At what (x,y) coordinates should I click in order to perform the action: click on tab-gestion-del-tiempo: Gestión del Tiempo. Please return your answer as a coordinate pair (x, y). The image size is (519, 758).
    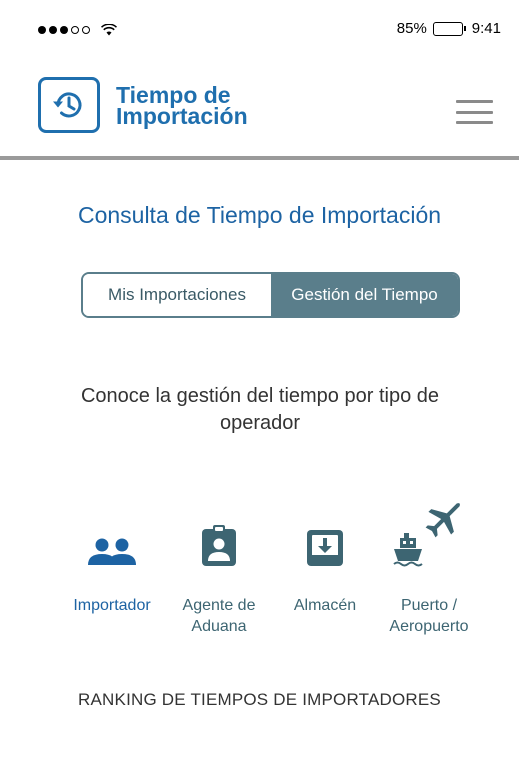
    Looking at the image, I should click on (364, 295).